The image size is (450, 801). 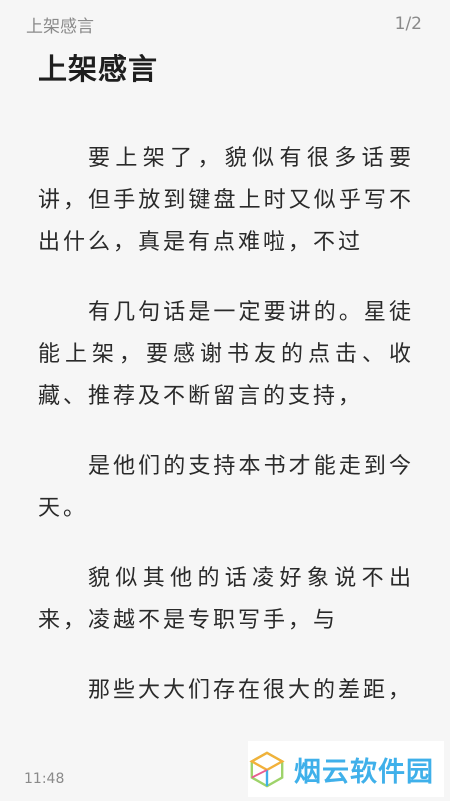 What do you see at coordinates (267, 769) in the screenshot?
I see `watermark-logo-icon` at bounding box center [267, 769].